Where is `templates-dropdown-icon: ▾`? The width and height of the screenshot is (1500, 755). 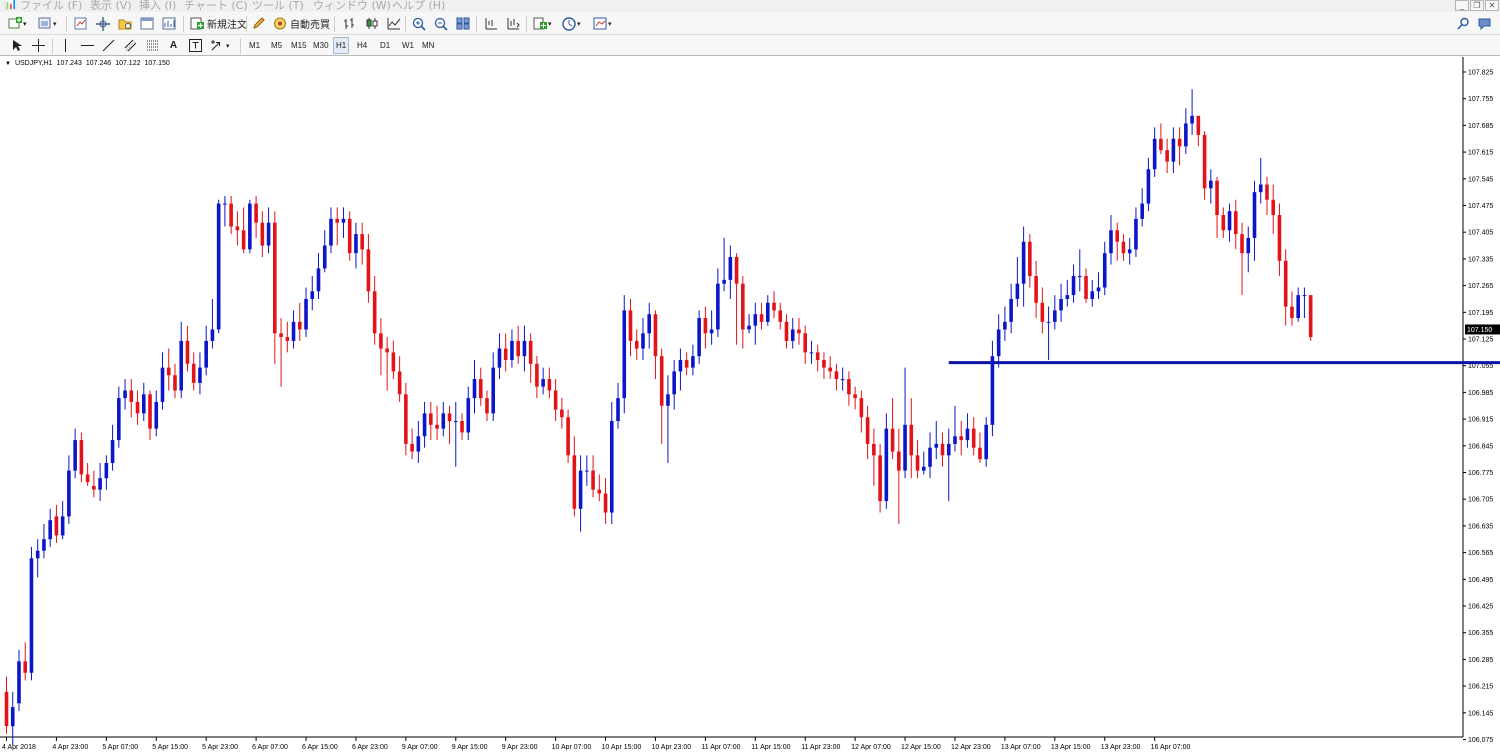 templates-dropdown-icon: ▾ is located at coordinates (610, 23).